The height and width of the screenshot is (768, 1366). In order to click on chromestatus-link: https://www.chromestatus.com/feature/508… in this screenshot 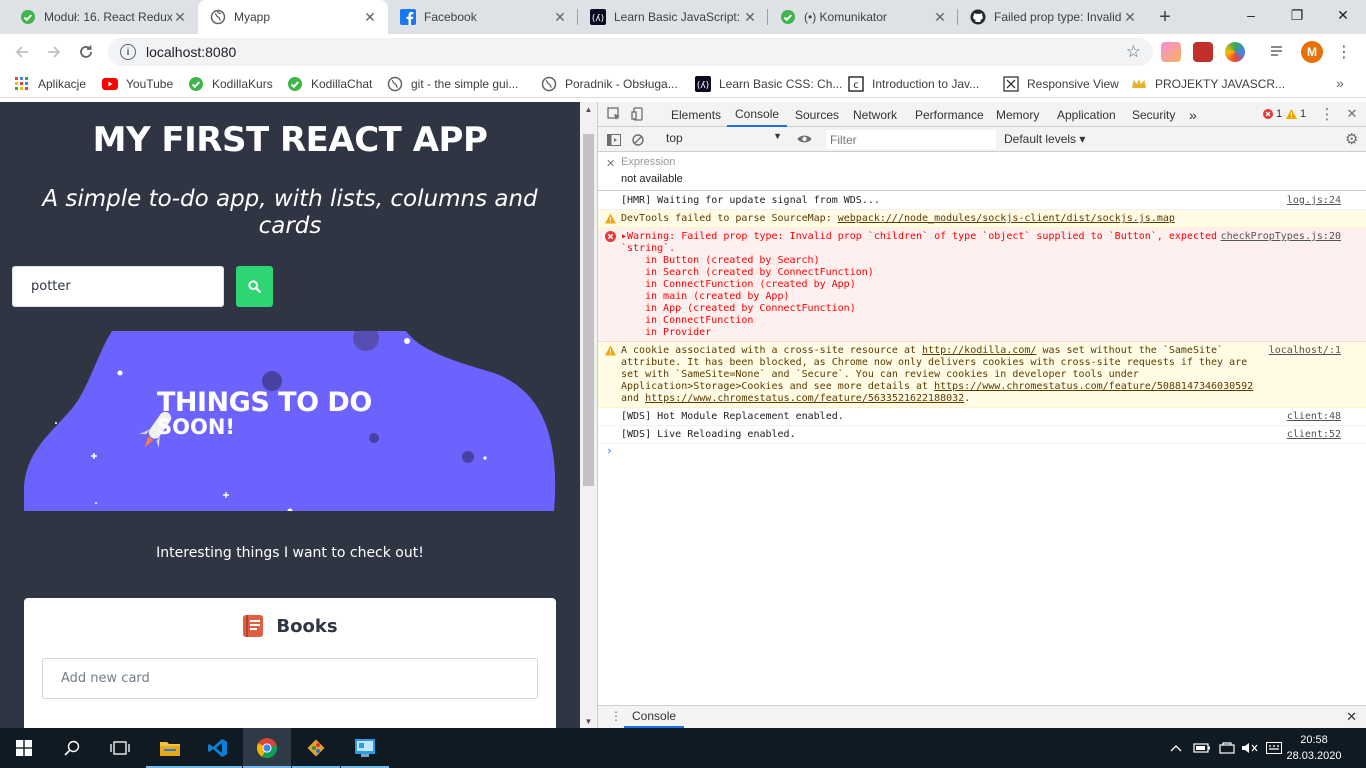, I will do `click(1093, 386)`.